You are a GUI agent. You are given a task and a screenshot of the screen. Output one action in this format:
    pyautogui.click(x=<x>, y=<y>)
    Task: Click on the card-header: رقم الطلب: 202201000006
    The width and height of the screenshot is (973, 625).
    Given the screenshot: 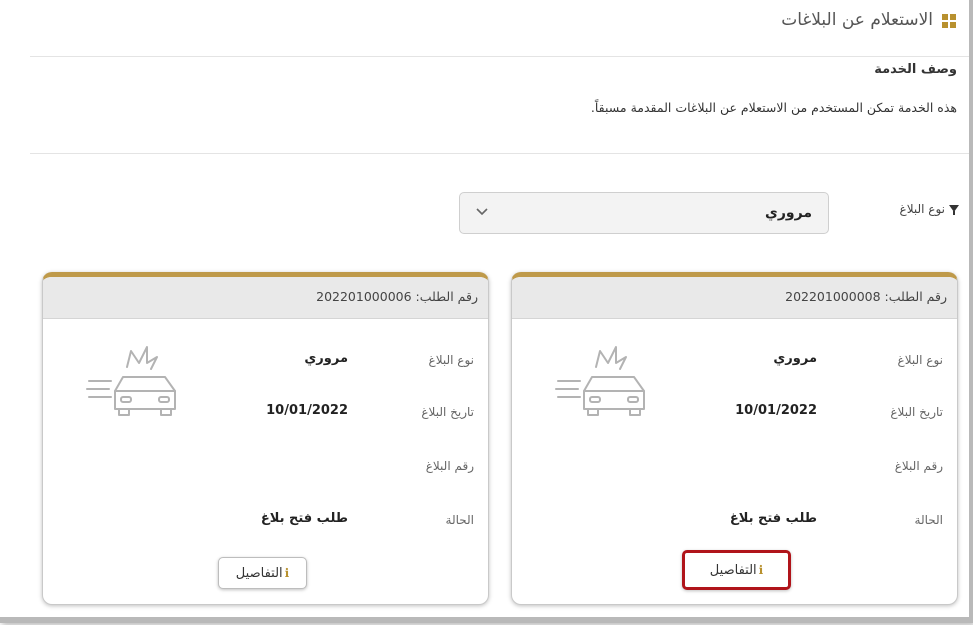 What is the action you would take?
    pyautogui.click(x=265, y=298)
    